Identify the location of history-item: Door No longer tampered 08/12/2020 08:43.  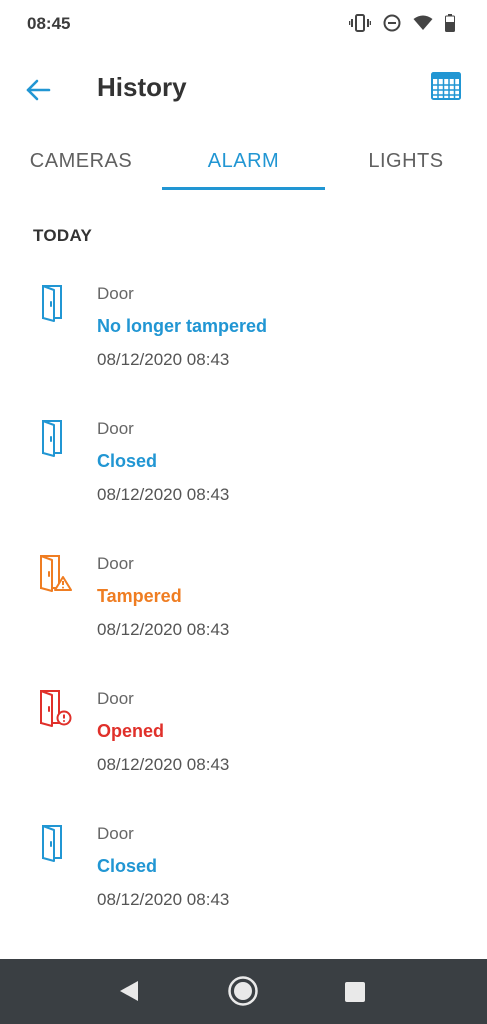
(243, 339).